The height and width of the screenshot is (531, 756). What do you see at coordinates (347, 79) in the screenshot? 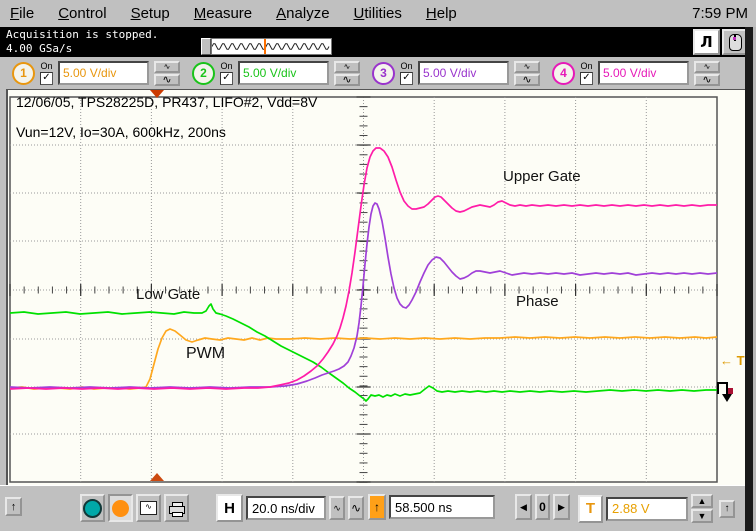
I see `channel-2-scale-increase: ∿` at bounding box center [347, 79].